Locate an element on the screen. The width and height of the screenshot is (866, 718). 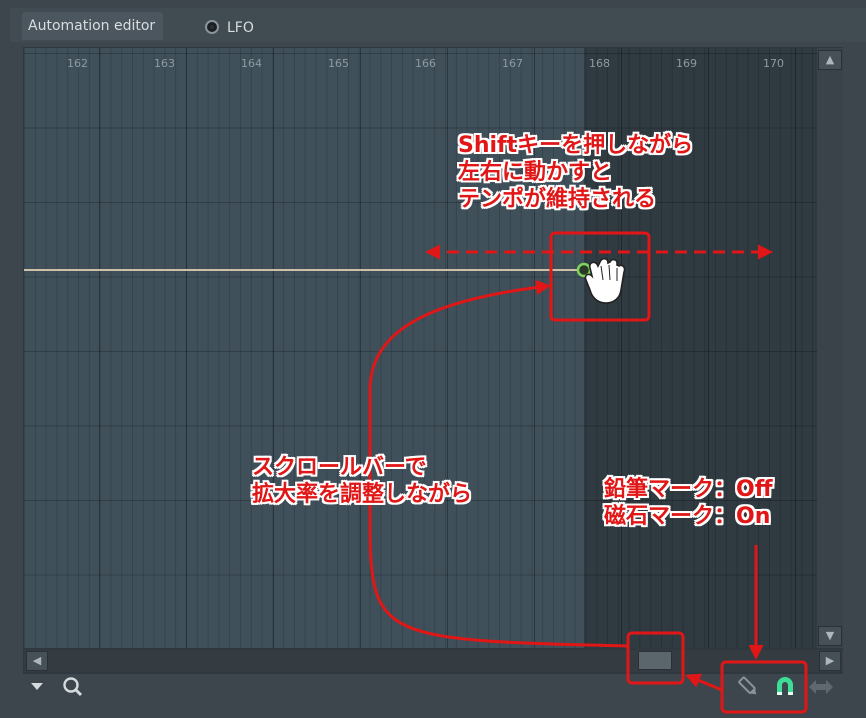
hand-cursor-icon is located at coordinates (605, 280).